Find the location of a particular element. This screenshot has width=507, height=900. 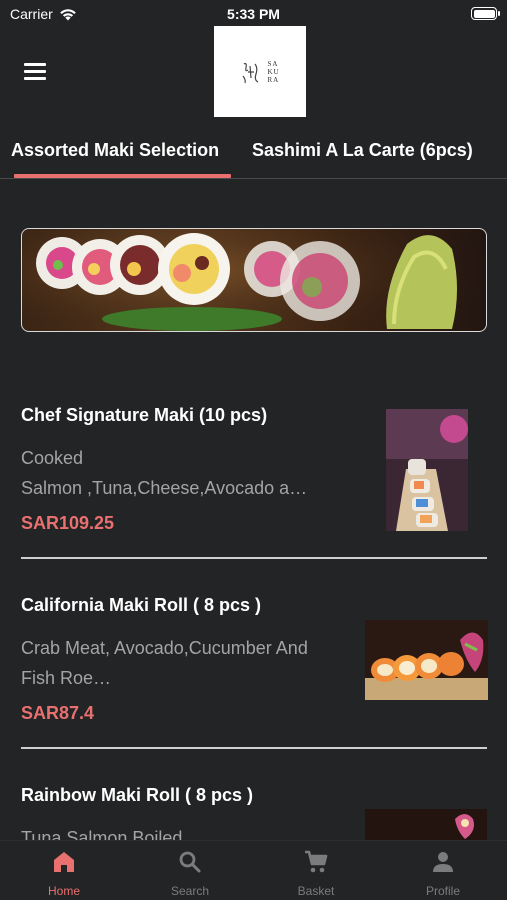

header: SA KU RA is located at coordinates (253, 73).